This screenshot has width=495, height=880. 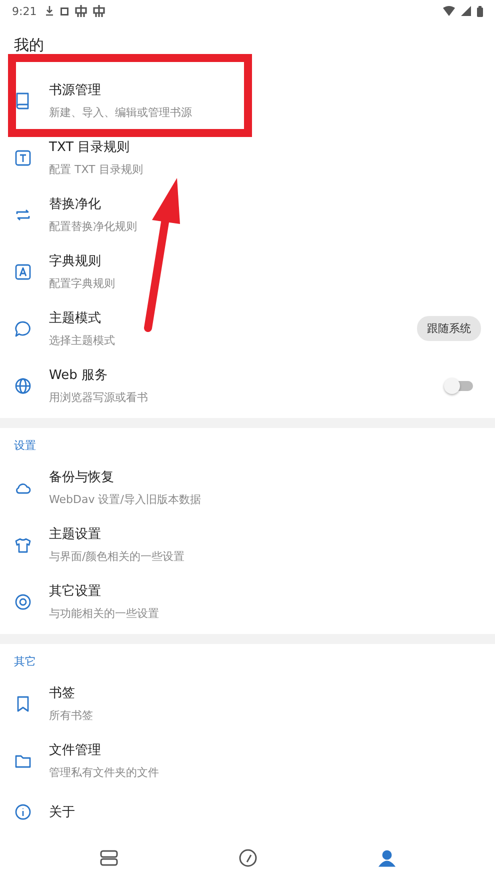 What do you see at coordinates (62, 693) in the screenshot?
I see `item-title: 书签` at bounding box center [62, 693].